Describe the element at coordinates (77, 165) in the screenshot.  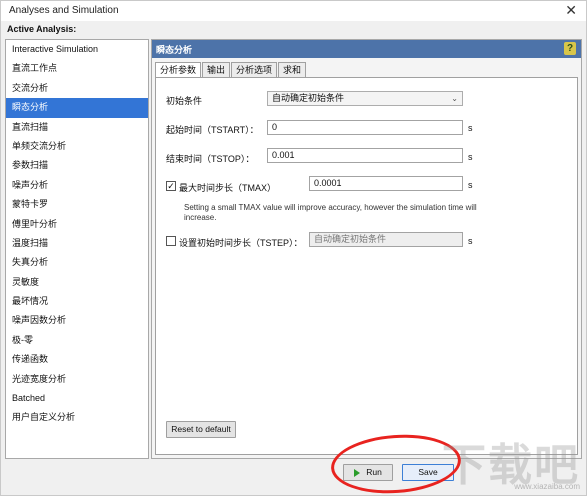
I see `analysis-list-item: 参数扫描` at that location.